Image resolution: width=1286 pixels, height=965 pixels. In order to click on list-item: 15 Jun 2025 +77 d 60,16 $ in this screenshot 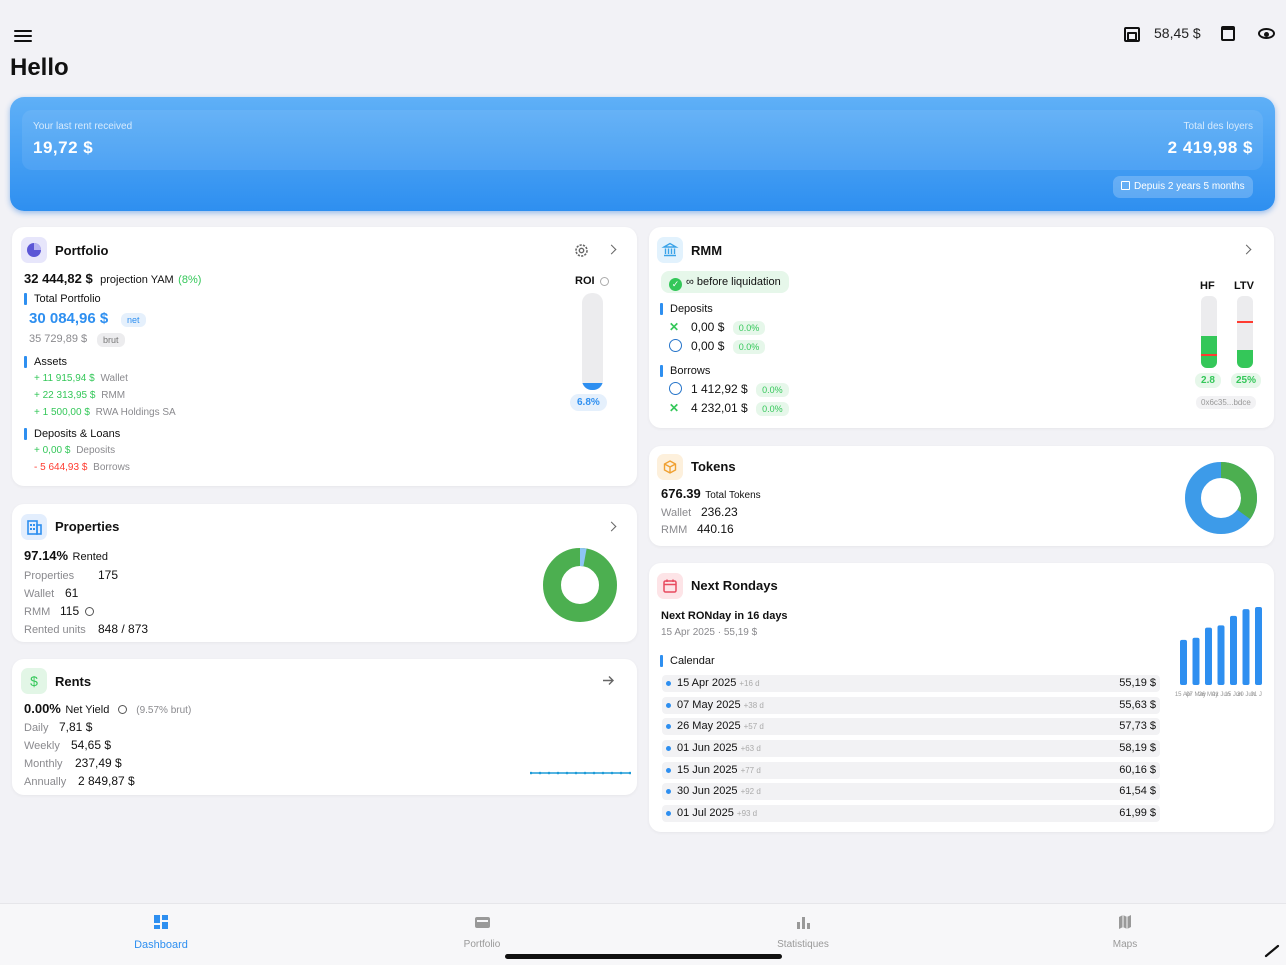, I will do `click(911, 770)`.